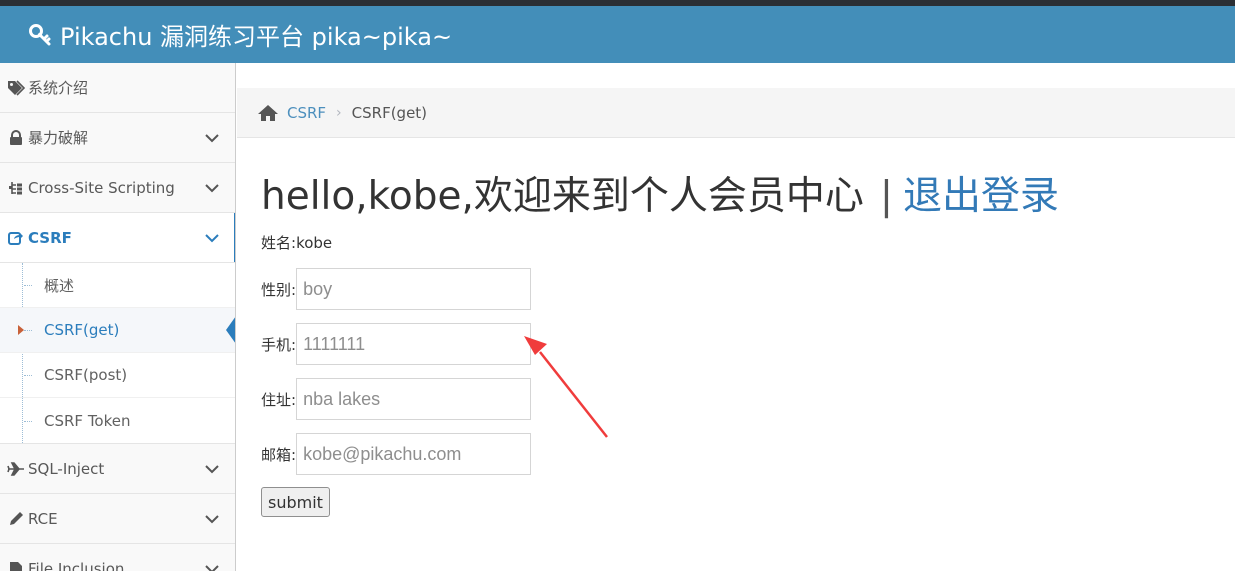  Describe the element at coordinates (562, 196) in the screenshot. I see `greeting-text: hello,kobe,欢迎来到个人会员中心` at that location.